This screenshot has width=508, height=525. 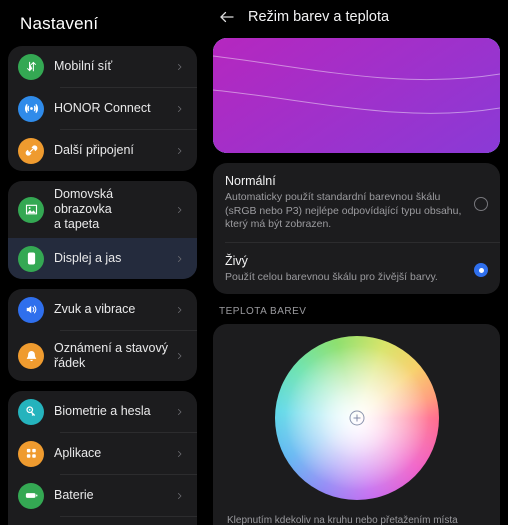 What do you see at coordinates (78, 453) in the screenshot?
I see `sidebar-item-label: Aplikace` at bounding box center [78, 453].